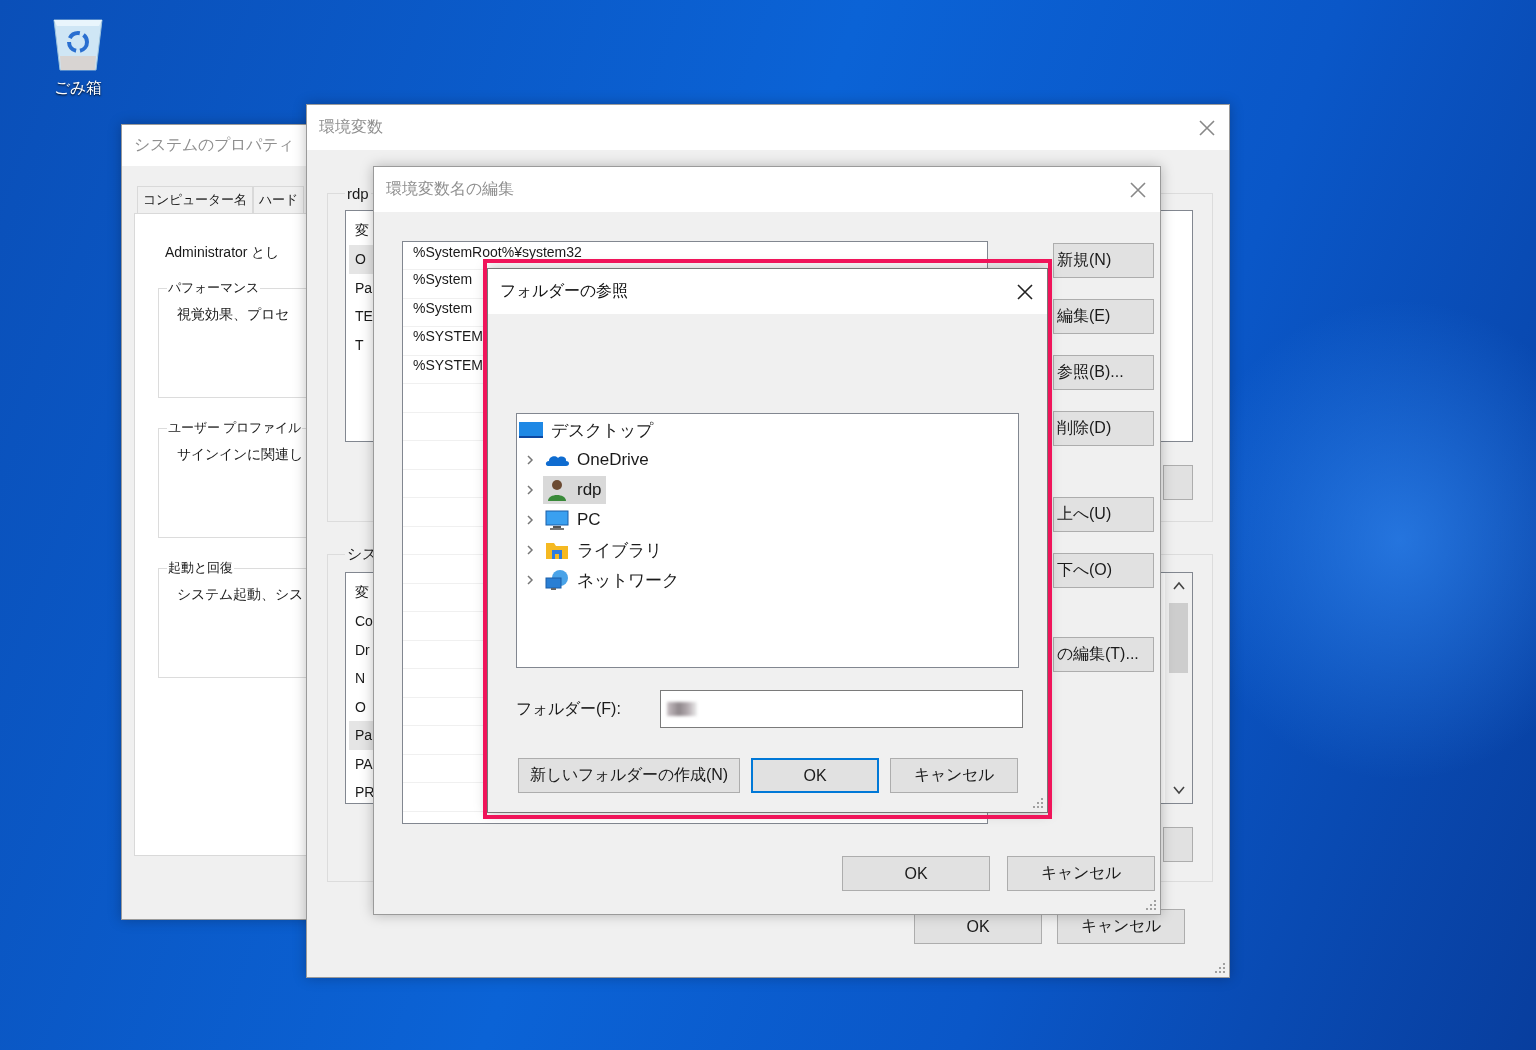 The width and height of the screenshot is (1536, 1050). Describe the element at coordinates (361, 316) in the screenshot. I see `list-row: TE` at that location.